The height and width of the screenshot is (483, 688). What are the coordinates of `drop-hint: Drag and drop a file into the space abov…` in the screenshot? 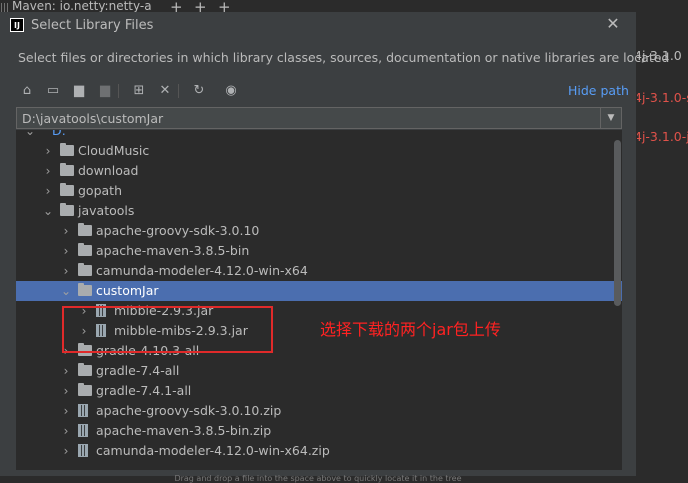 It's located at (318, 478).